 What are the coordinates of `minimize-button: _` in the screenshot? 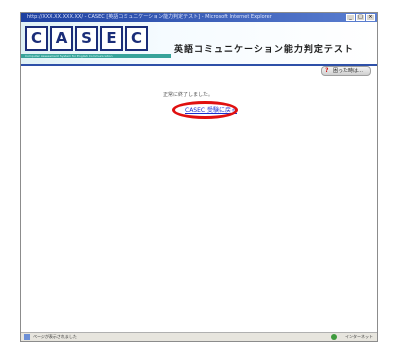 It's located at (350, 17).